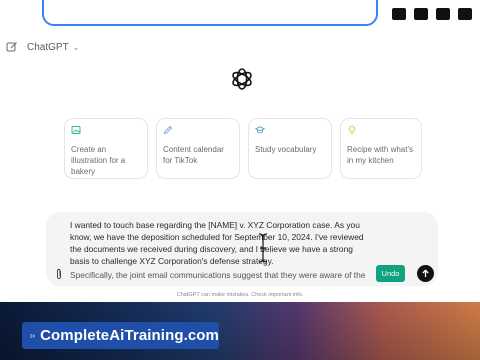 The image size is (480, 360). What do you see at coordinates (48, 47) in the screenshot?
I see `model-selector-label: ChatGPT` at bounding box center [48, 47].